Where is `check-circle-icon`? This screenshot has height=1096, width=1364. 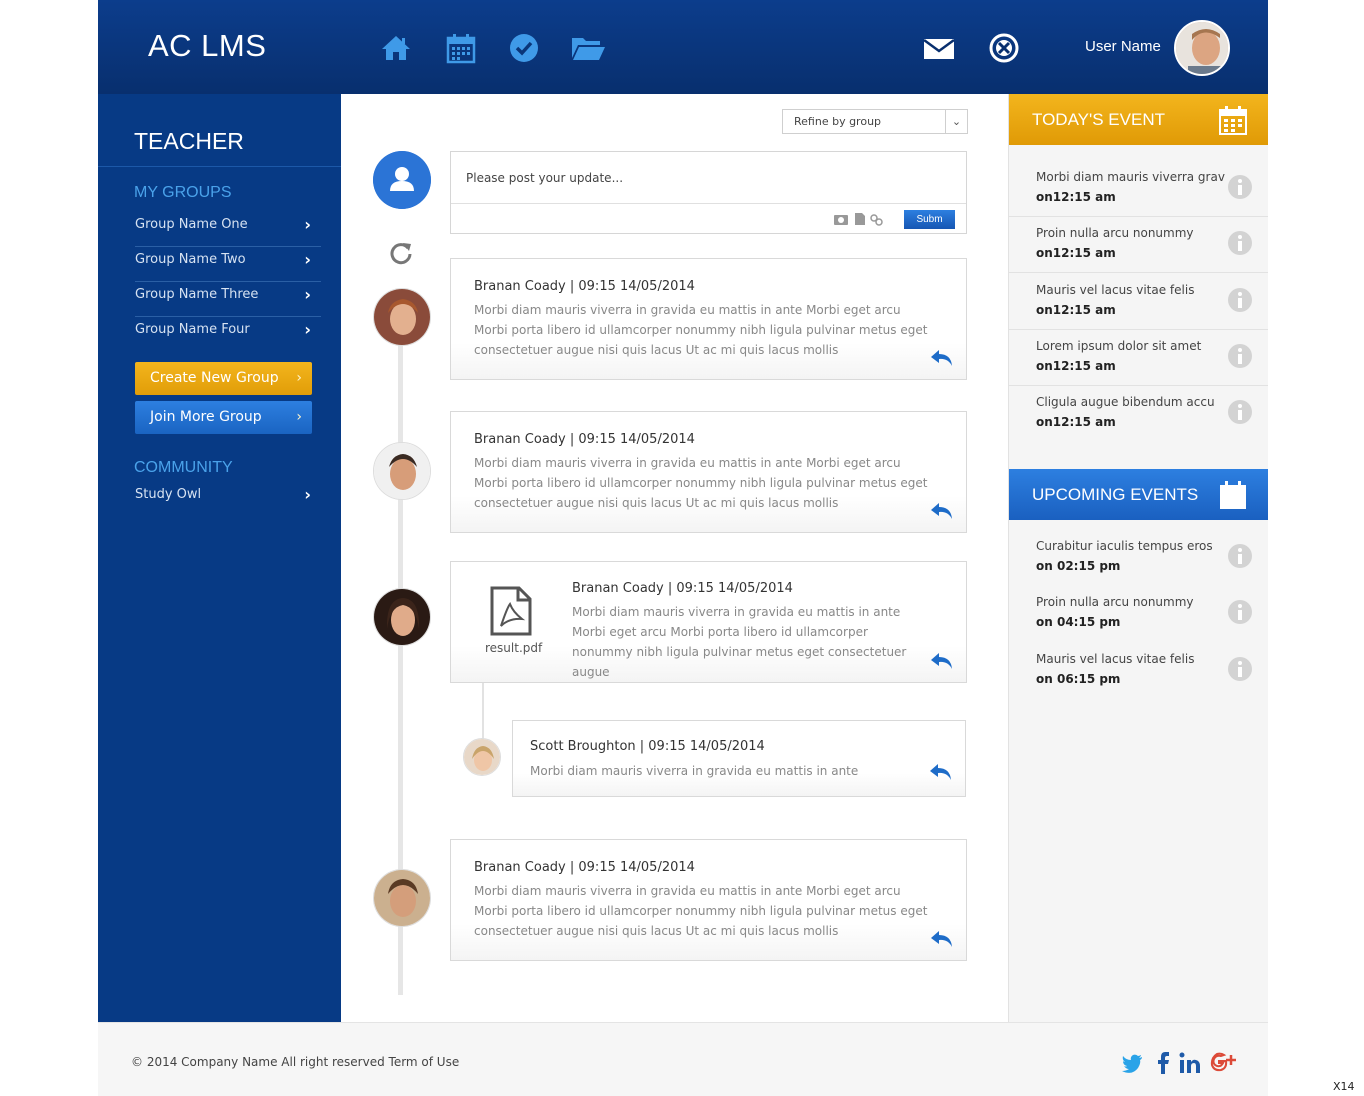 check-circle-icon is located at coordinates (524, 48).